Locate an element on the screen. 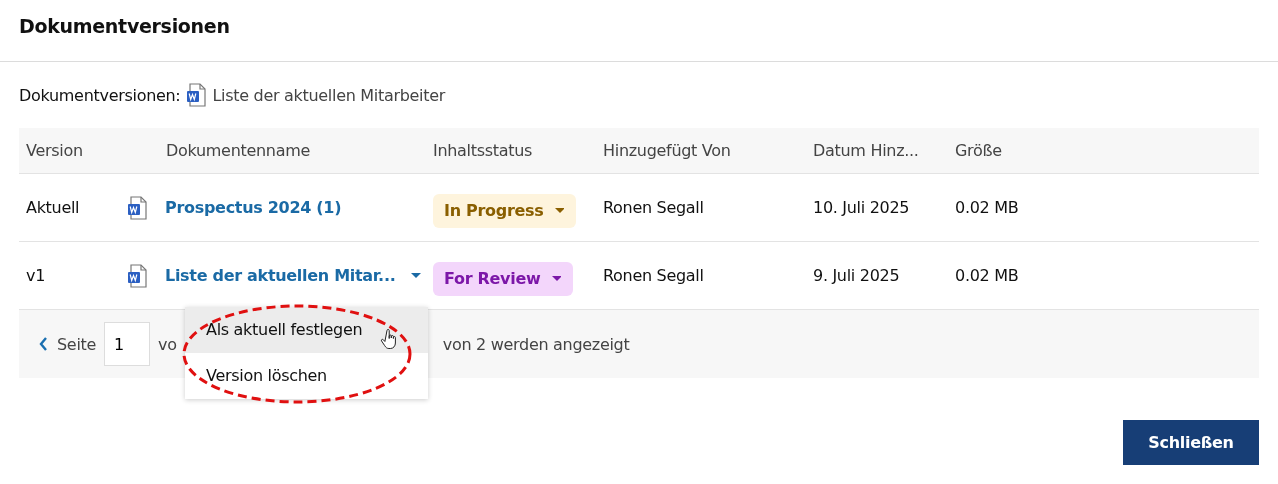 This screenshot has width=1278, height=484. column-header: Hinzugefügt Von is located at coordinates (667, 150).